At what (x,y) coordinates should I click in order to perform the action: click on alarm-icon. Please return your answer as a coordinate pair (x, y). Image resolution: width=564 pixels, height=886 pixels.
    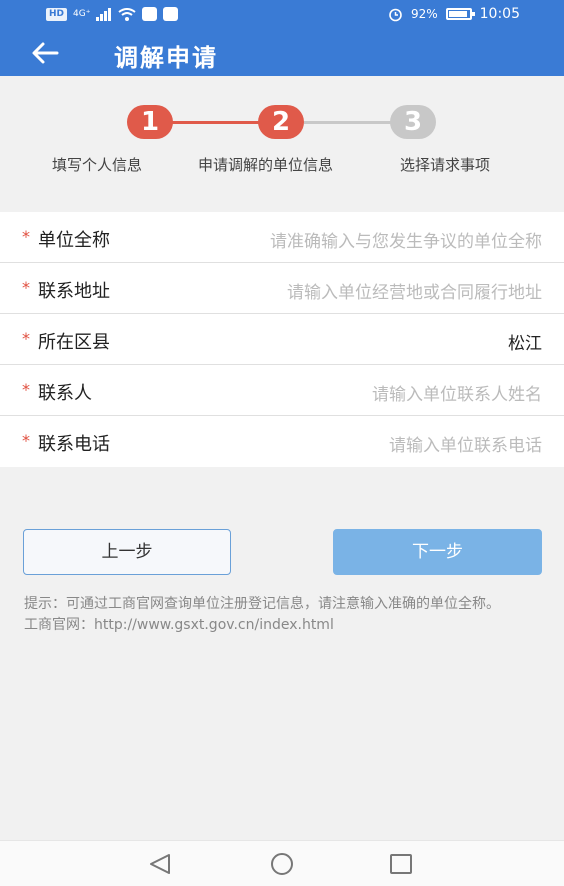
    Looking at the image, I should click on (395, 14).